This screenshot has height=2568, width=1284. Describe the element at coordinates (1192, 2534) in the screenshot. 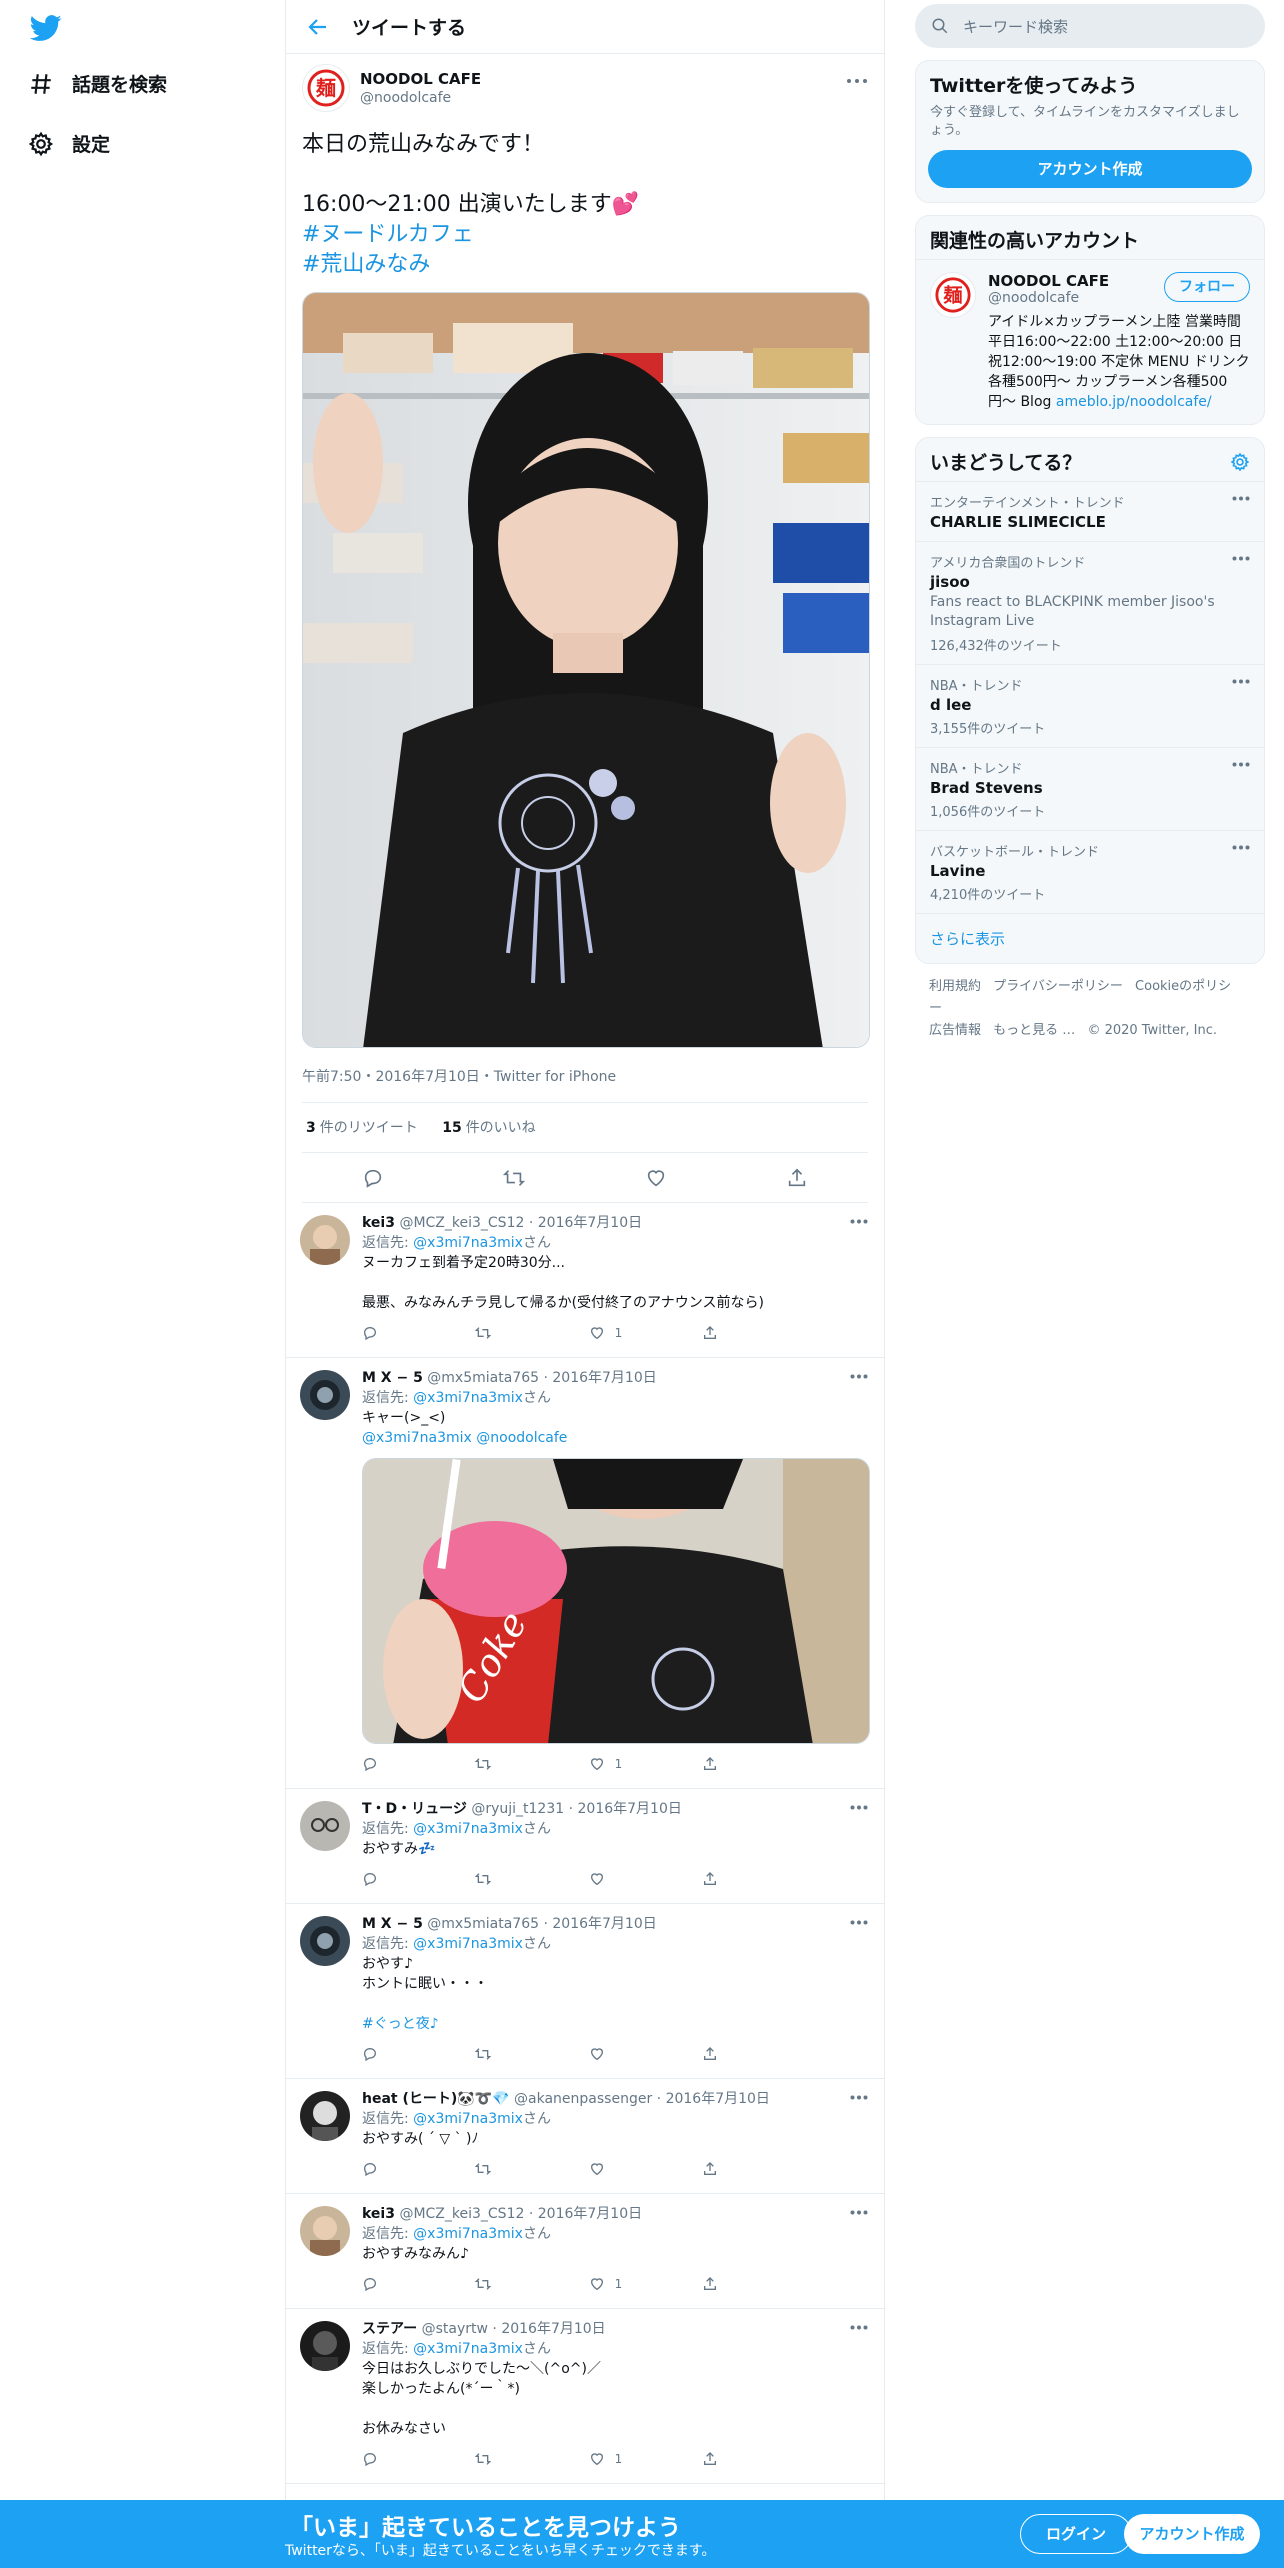

I see `signup-button: アカウント作成` at that location.